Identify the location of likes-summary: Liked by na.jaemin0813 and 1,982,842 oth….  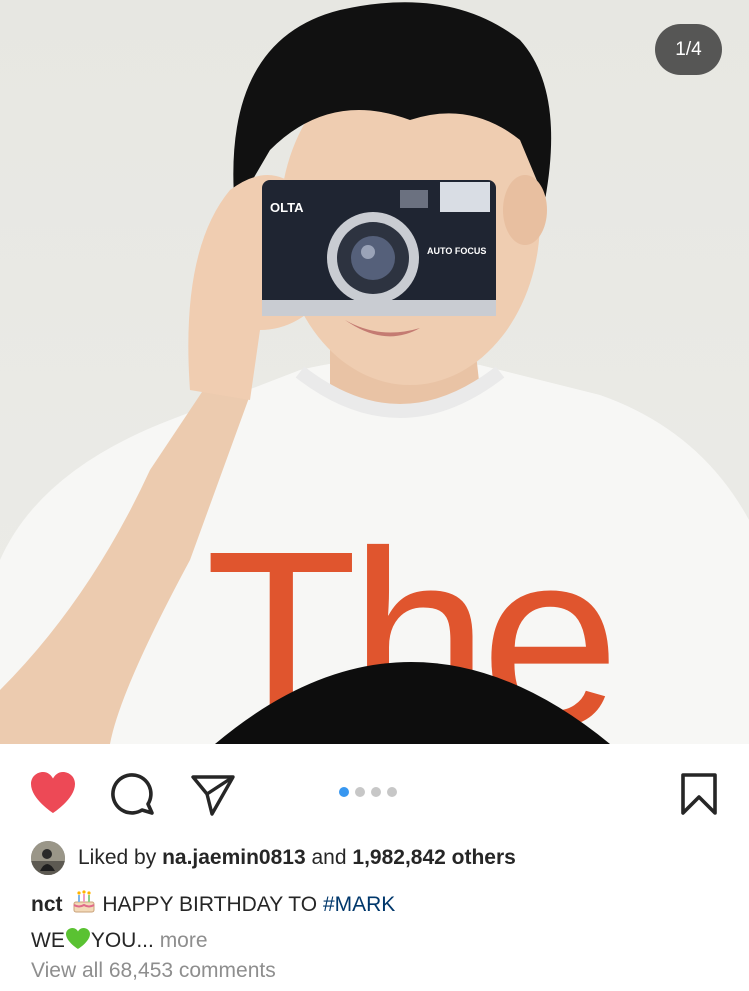
(273, 858).